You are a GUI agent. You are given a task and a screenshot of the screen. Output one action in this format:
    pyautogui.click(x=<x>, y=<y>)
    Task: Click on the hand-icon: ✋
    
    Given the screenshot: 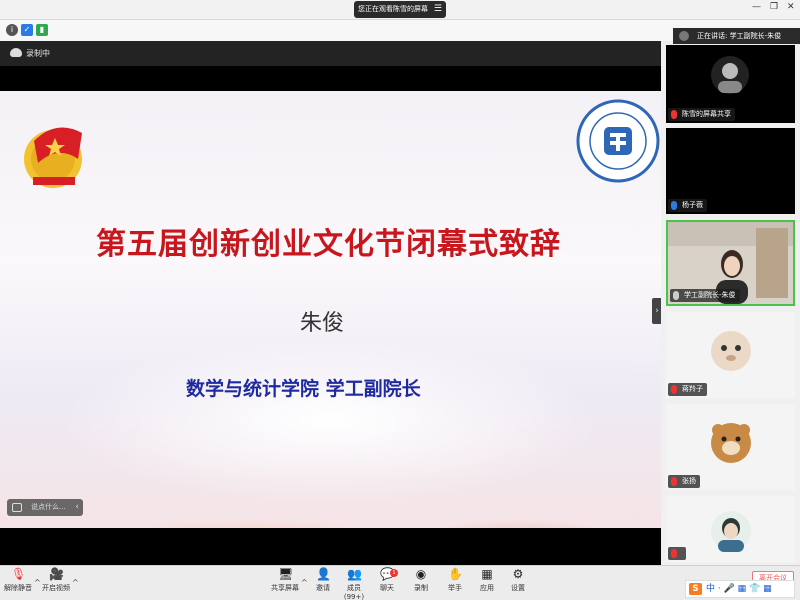 What is the action you would take?
    pyautogui.click(x=455, y=574)
    